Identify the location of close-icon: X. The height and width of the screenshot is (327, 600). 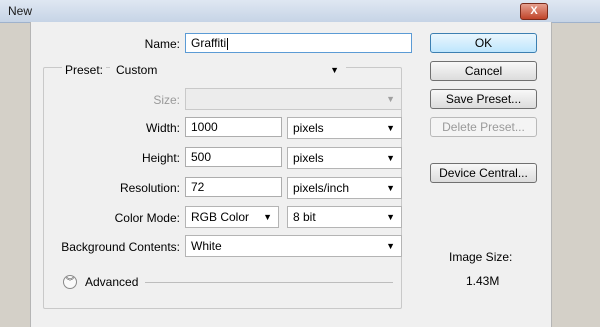
(534, 11).